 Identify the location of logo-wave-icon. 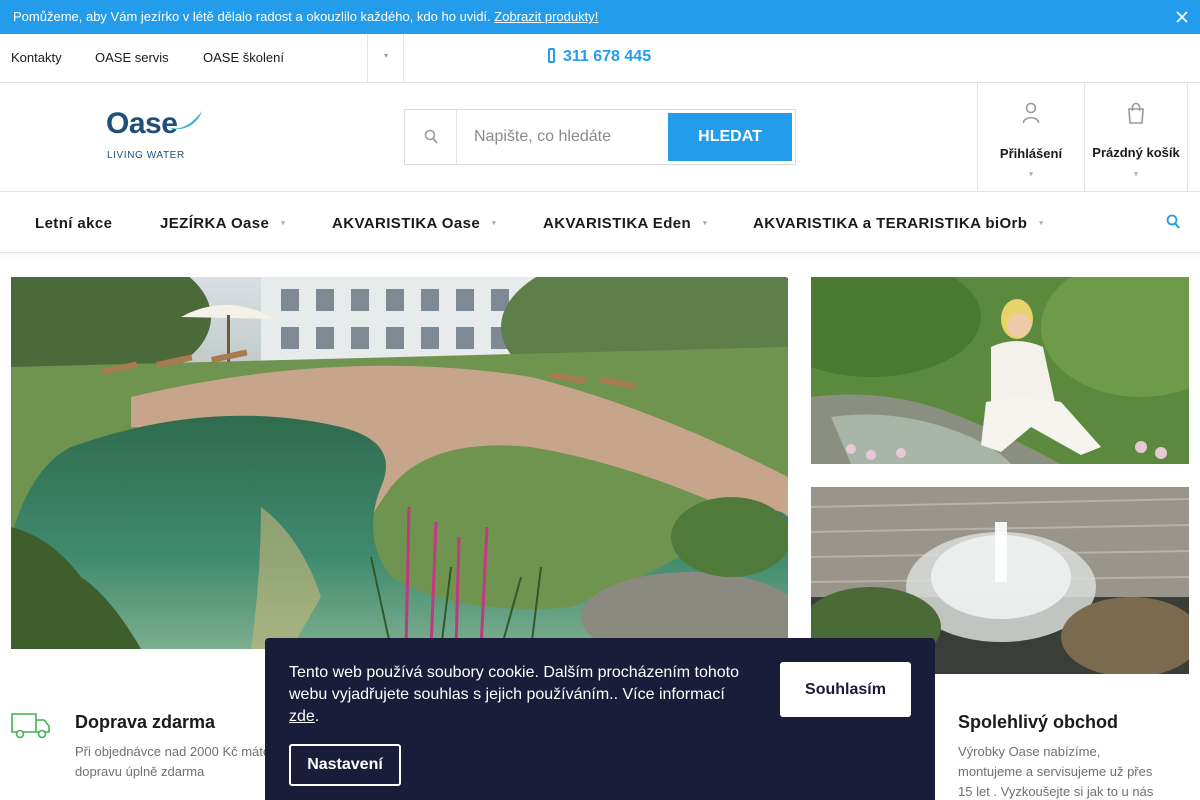
(185, 120).